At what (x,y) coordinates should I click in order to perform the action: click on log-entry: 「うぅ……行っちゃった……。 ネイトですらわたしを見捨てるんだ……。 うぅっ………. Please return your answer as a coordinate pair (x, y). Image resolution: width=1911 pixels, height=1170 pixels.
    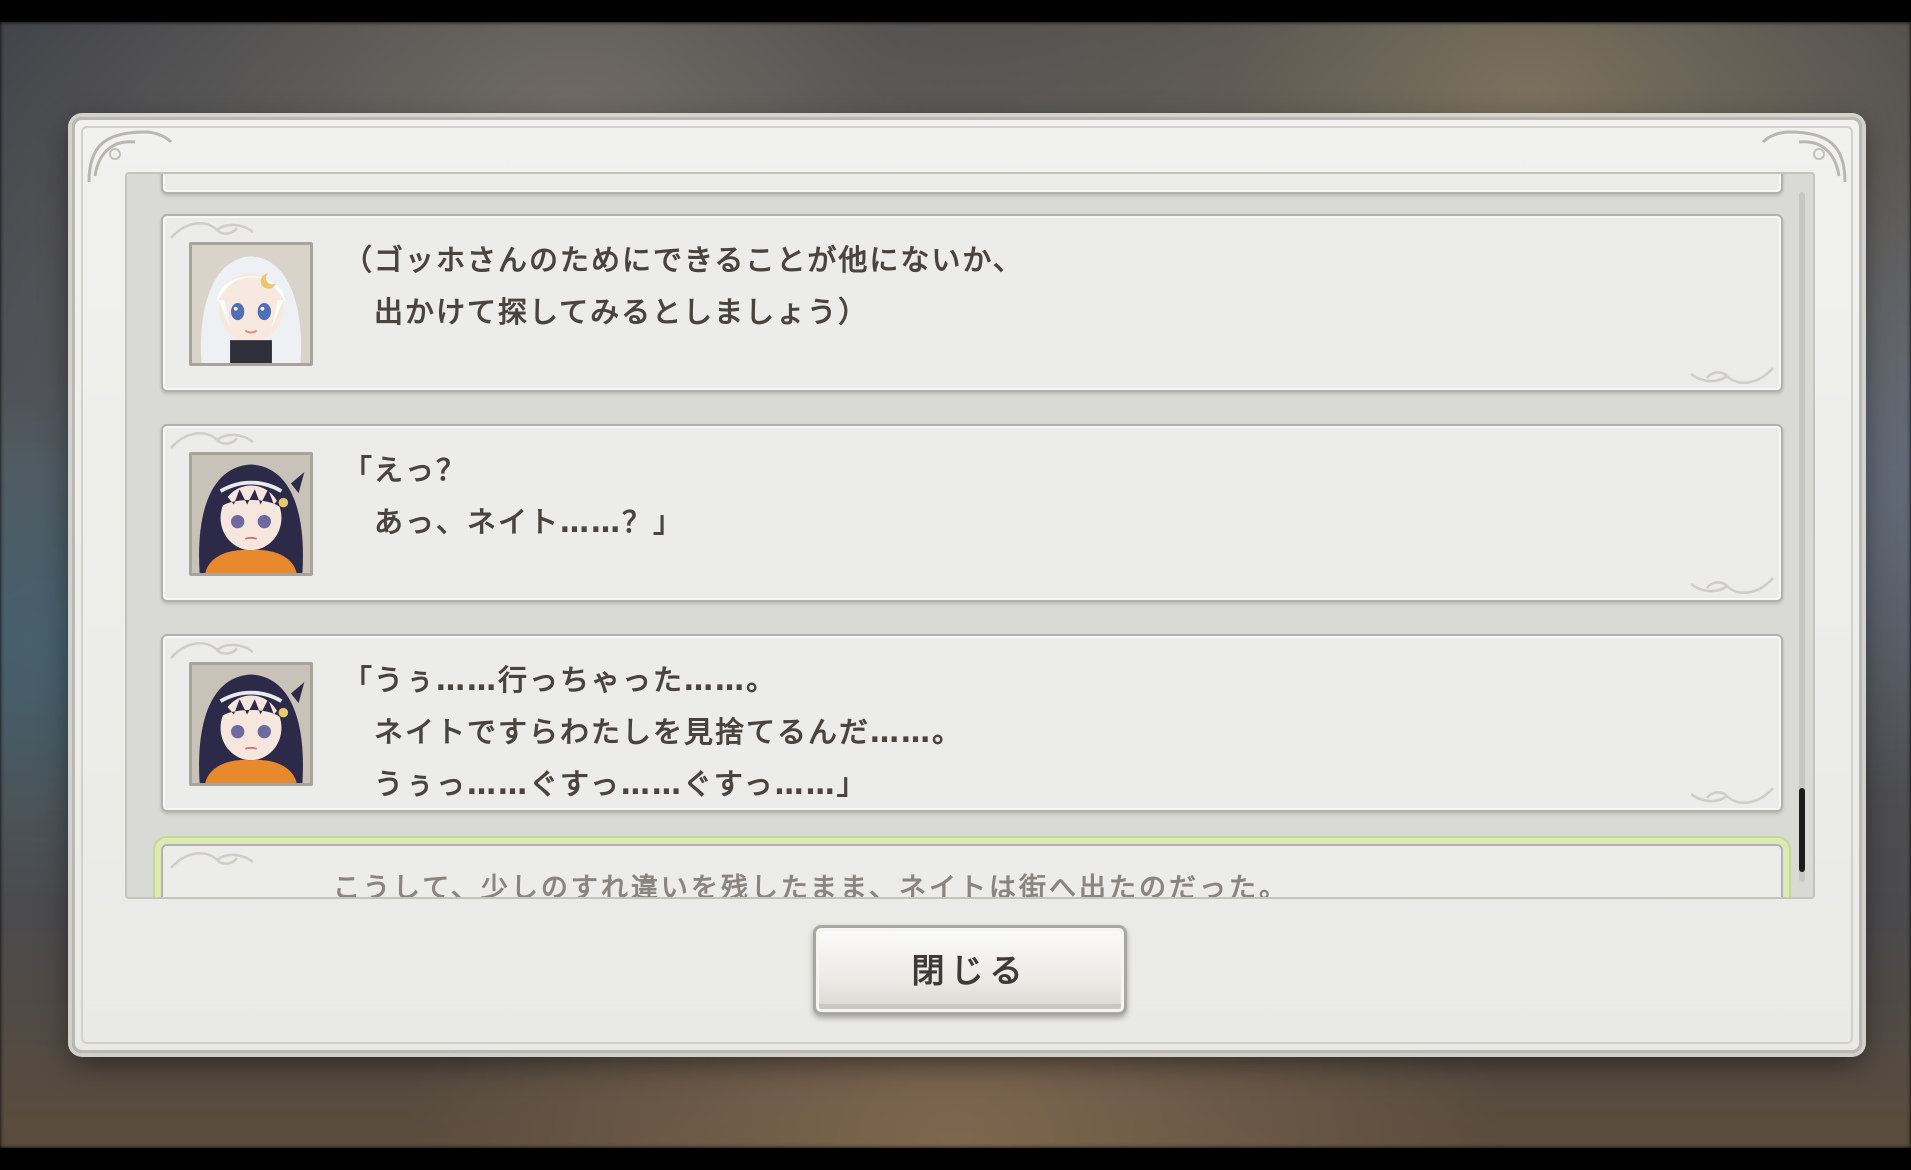
    Looking at the image, I should click on (972, 723).